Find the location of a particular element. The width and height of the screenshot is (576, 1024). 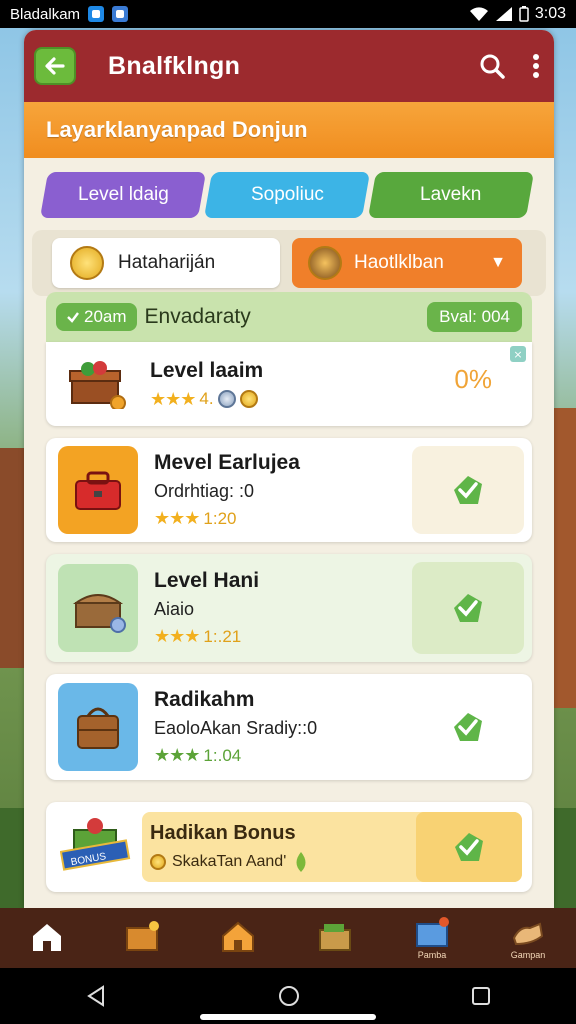

gold-coin-icon is located at coordinates (248, 399).